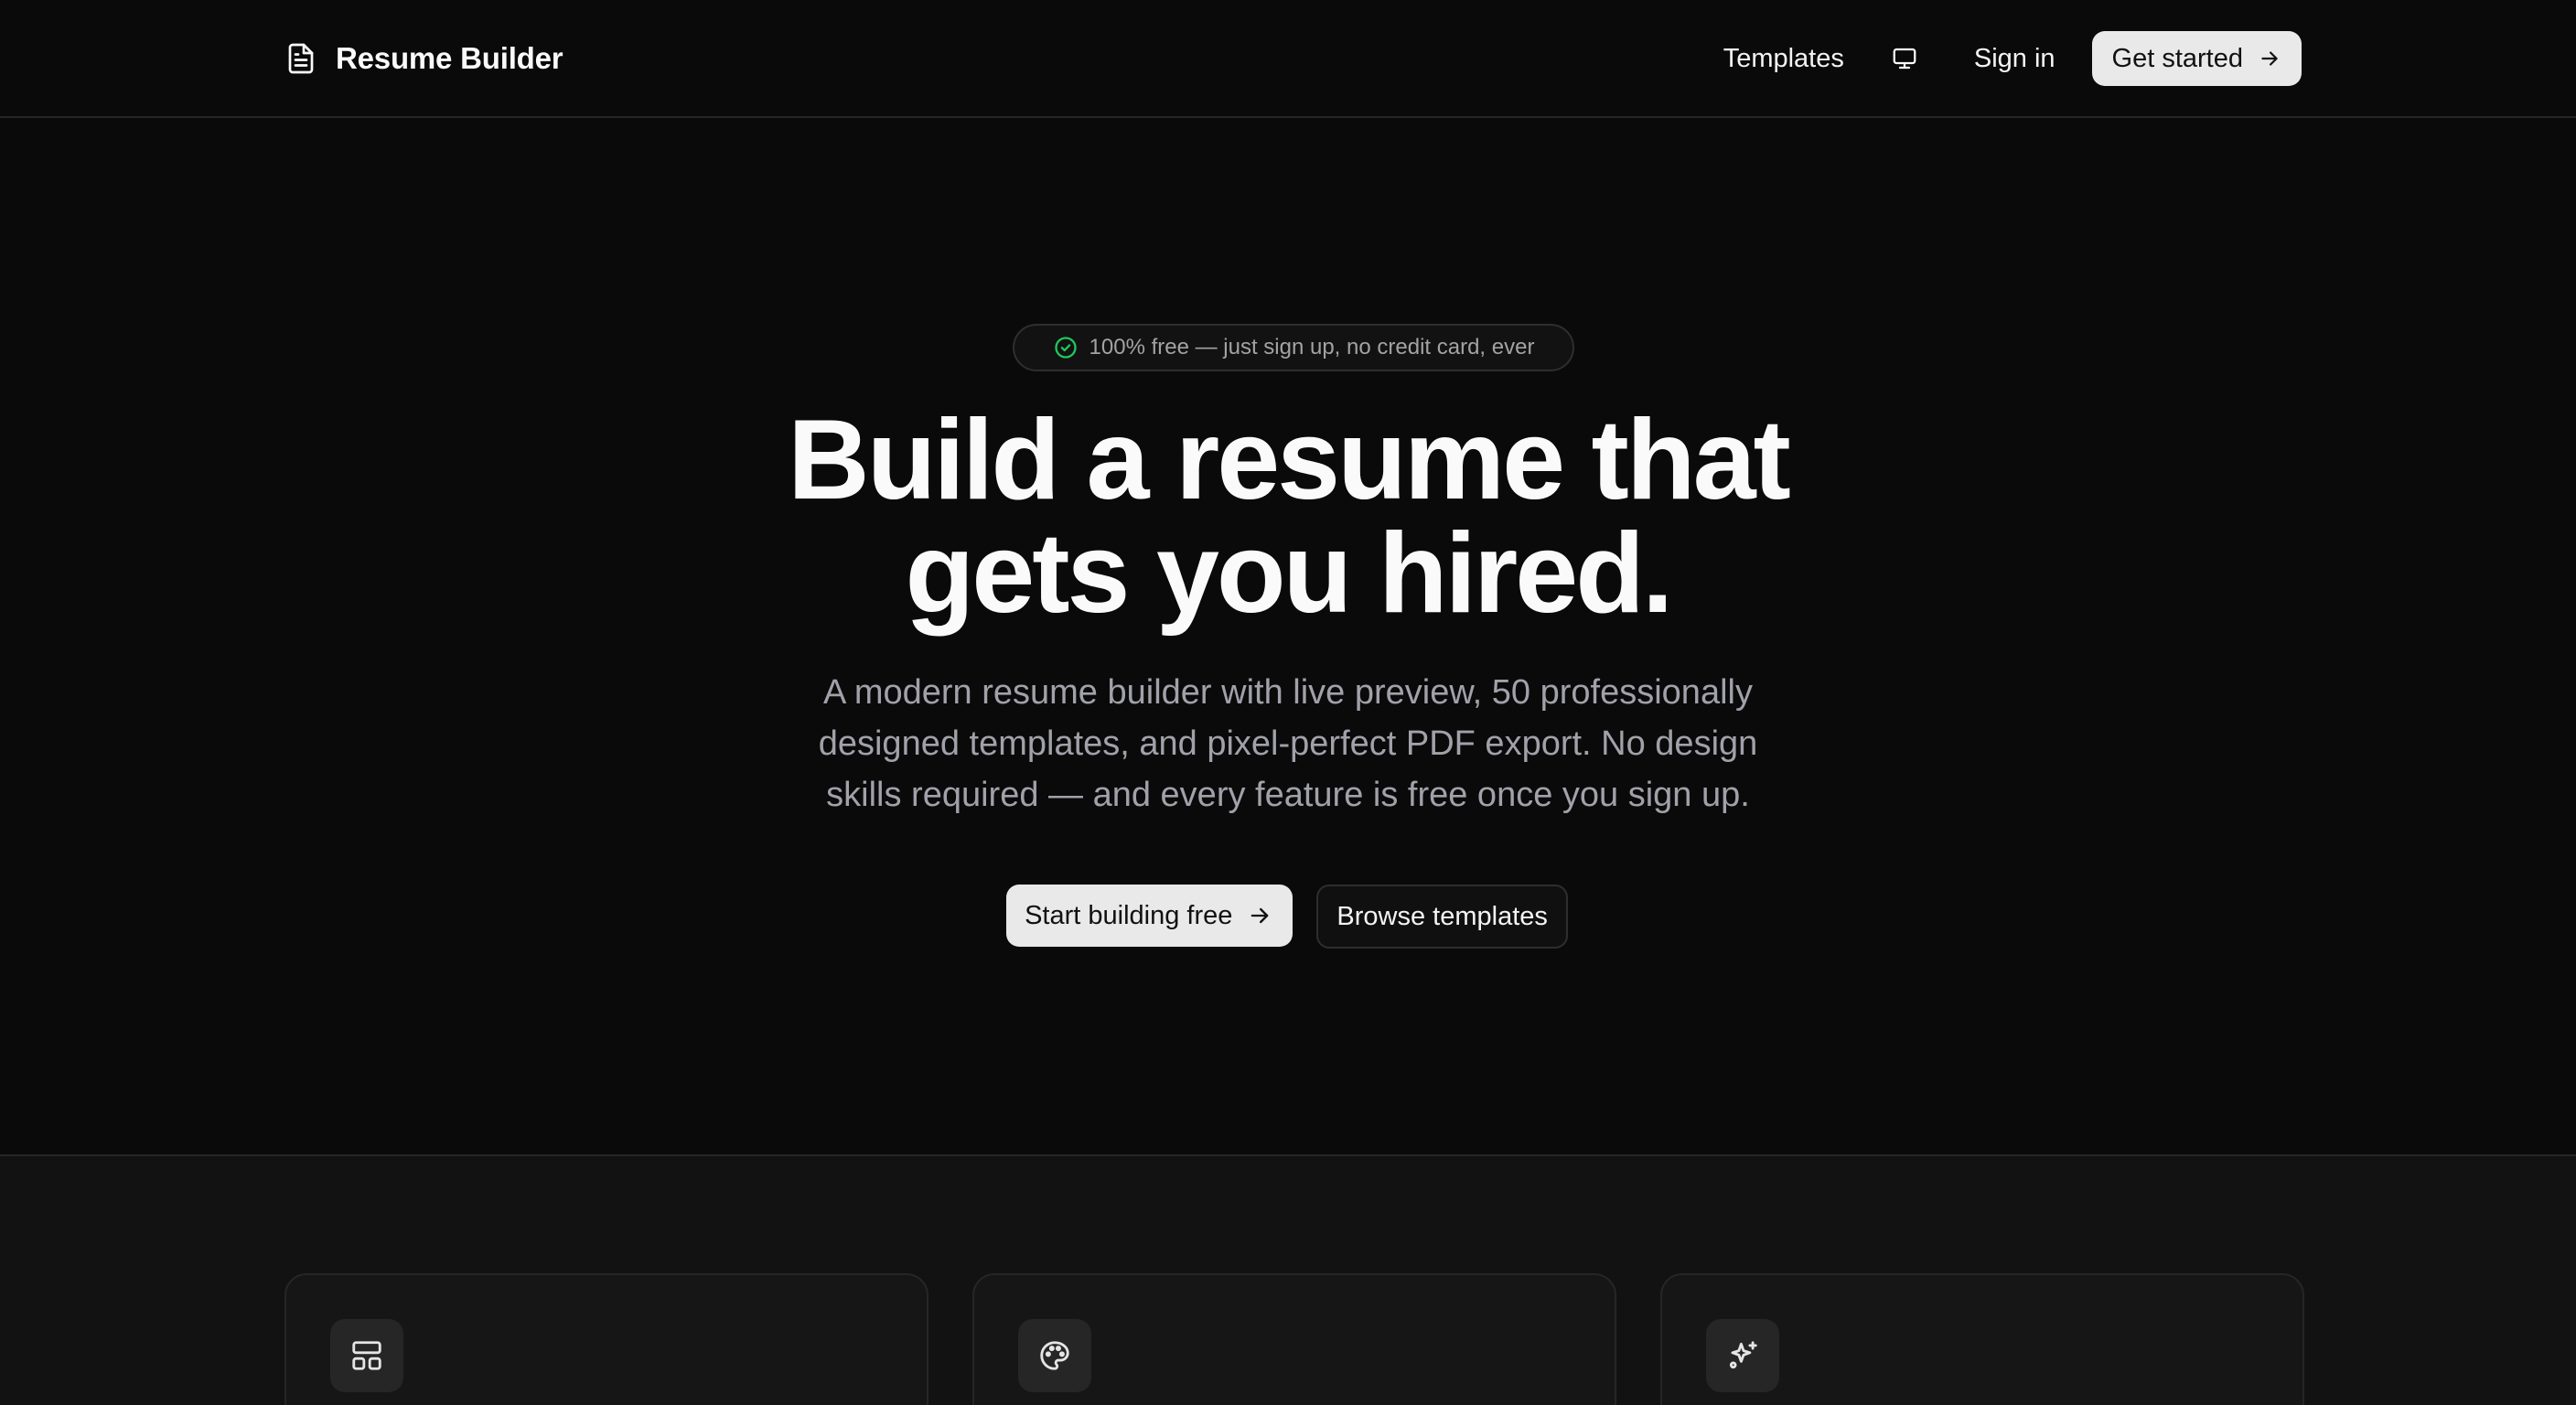  I want to click on brand-link: Resume Builder, so click(424, 58).